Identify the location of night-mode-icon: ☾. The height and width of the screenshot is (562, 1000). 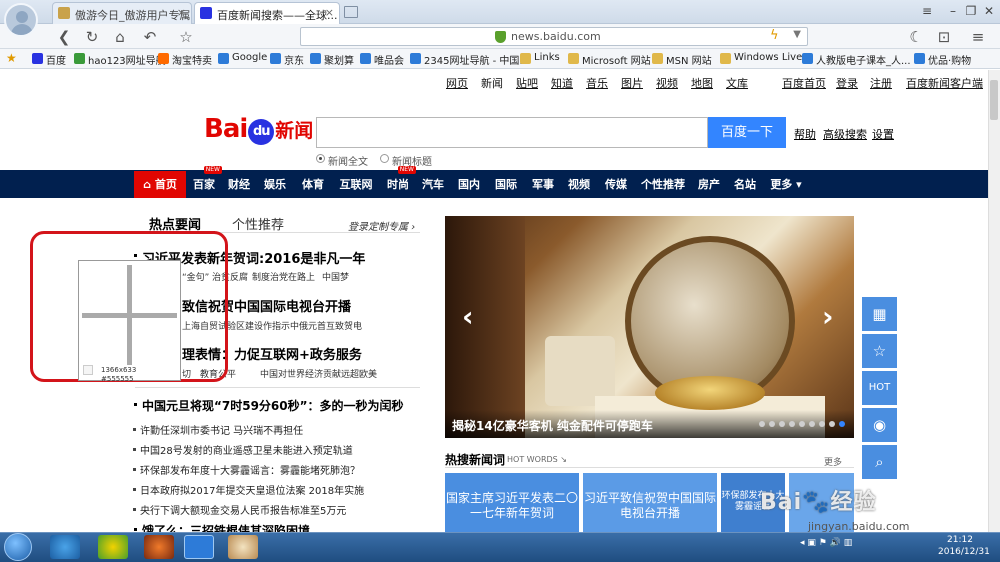
(916, 37).